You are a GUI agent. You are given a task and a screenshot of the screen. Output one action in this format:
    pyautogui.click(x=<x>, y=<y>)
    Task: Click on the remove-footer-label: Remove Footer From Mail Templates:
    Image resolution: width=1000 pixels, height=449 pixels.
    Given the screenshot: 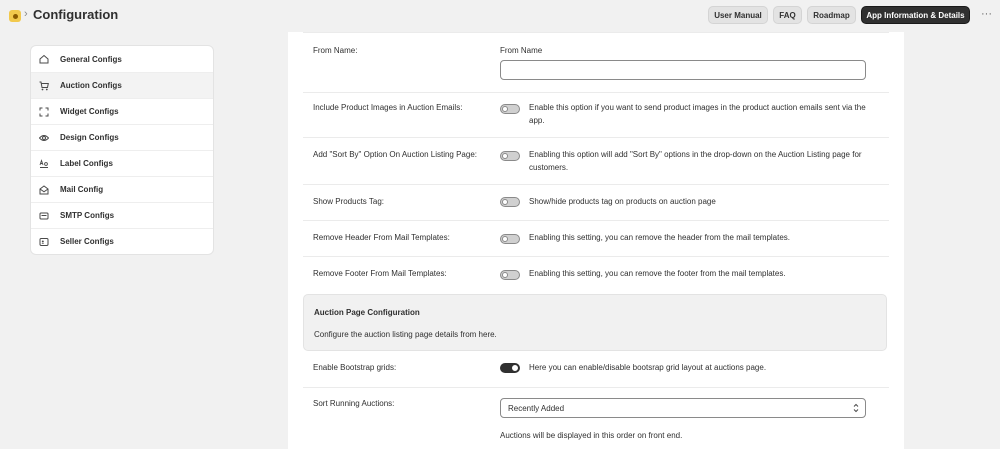 What is the action you would take?
    pyautogui.click(x=380, y=273)
    